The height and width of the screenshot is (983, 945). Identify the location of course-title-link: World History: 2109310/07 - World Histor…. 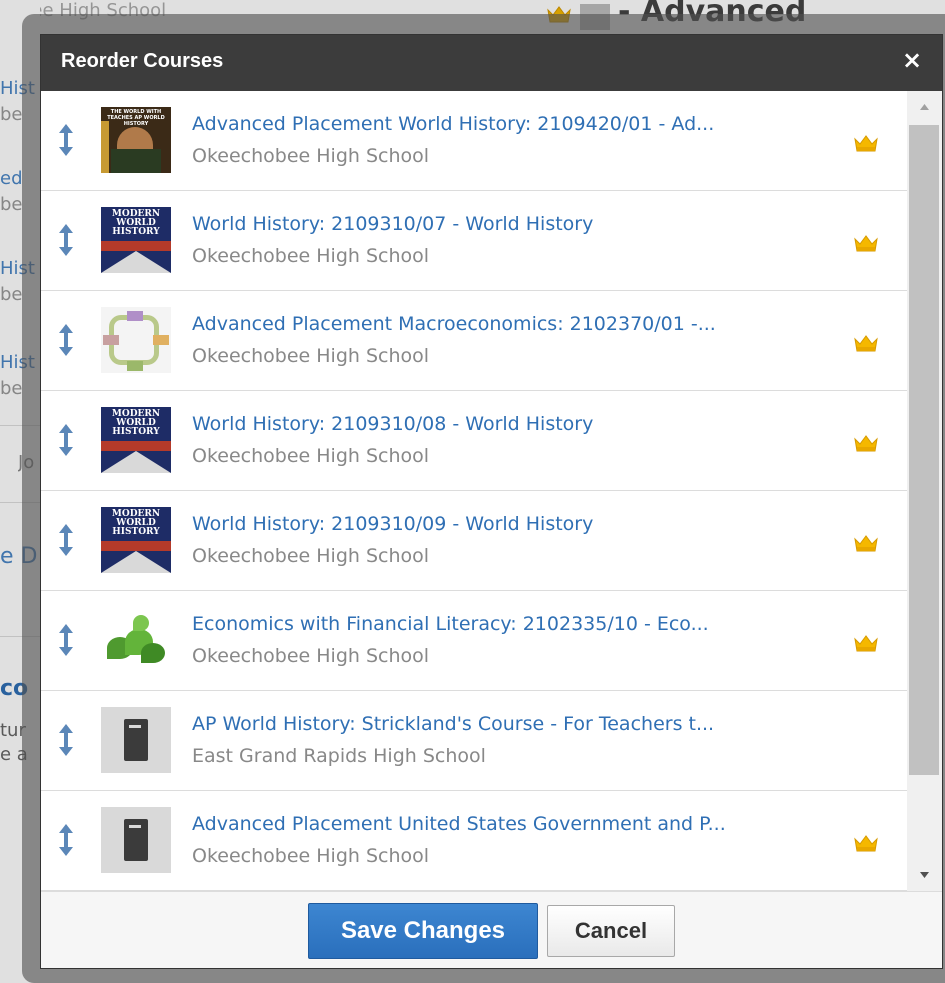
(497, 224).